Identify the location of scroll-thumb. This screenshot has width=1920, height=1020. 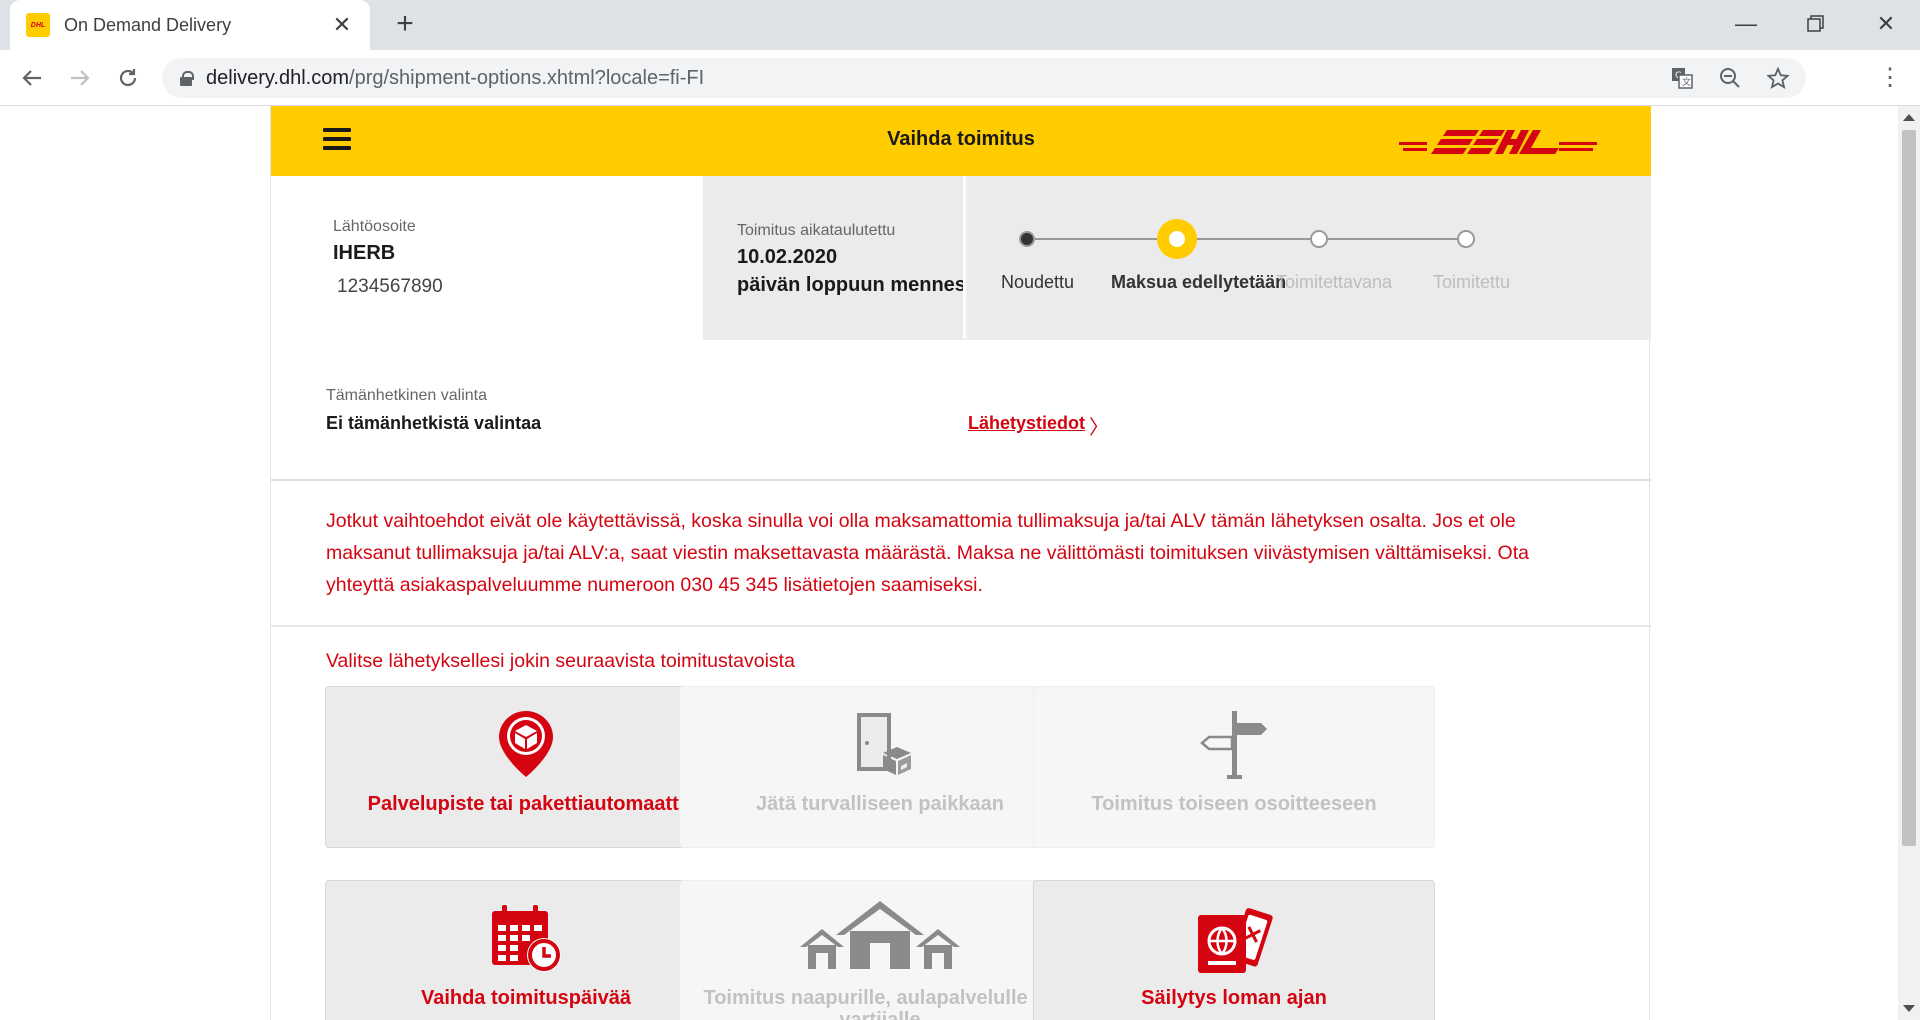
(1909, 488).